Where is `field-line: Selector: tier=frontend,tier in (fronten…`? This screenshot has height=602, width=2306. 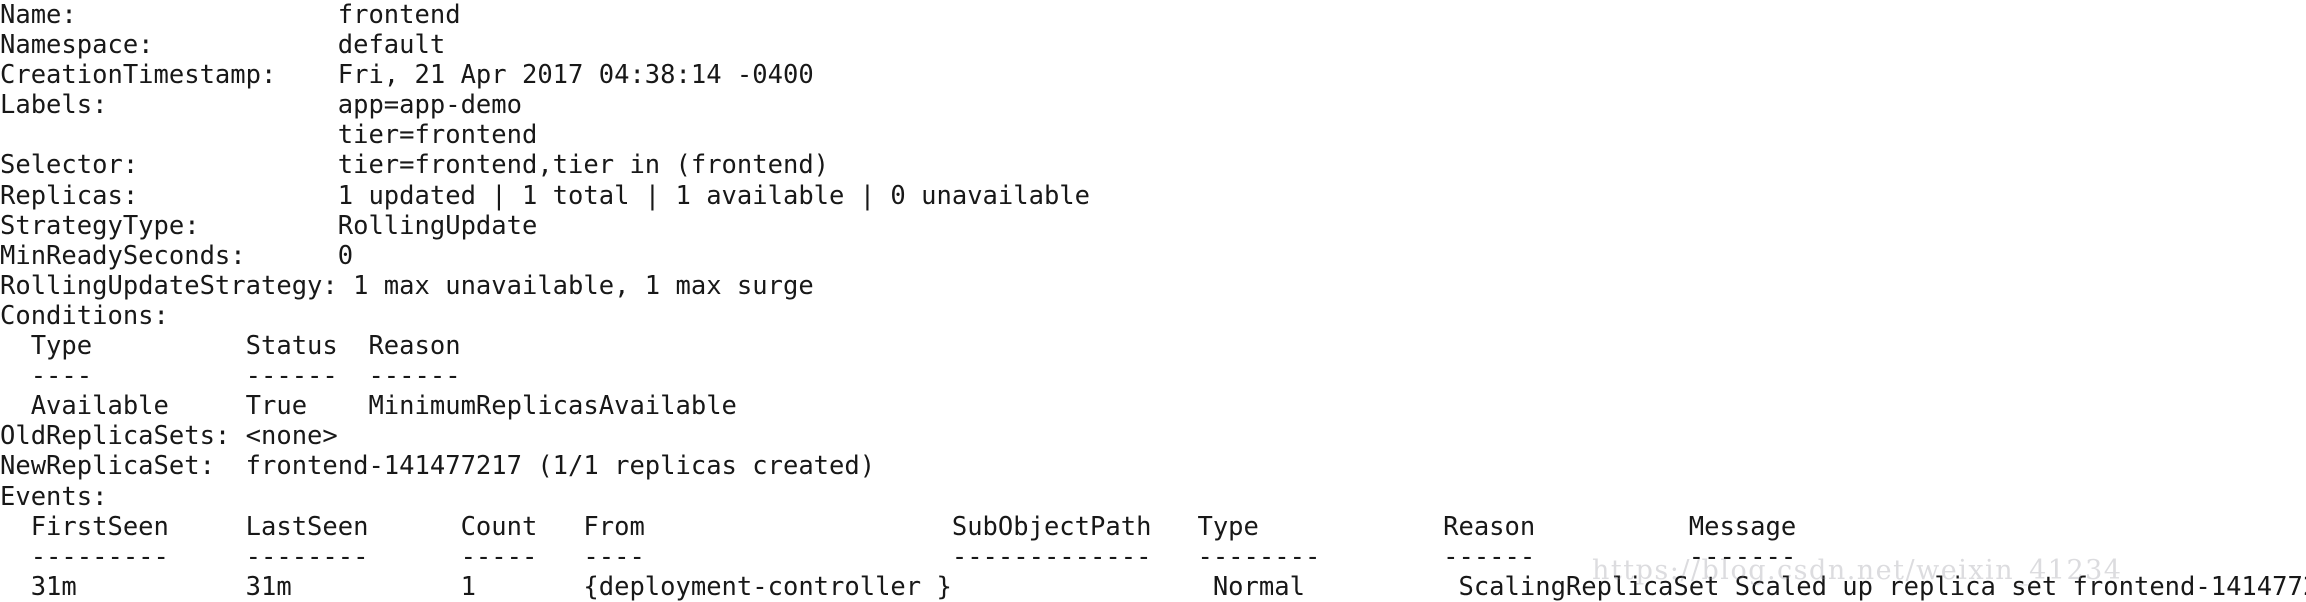
field-line: Selector: tier=frontend,tier in (fronten… is located at coordinates (415, 165).